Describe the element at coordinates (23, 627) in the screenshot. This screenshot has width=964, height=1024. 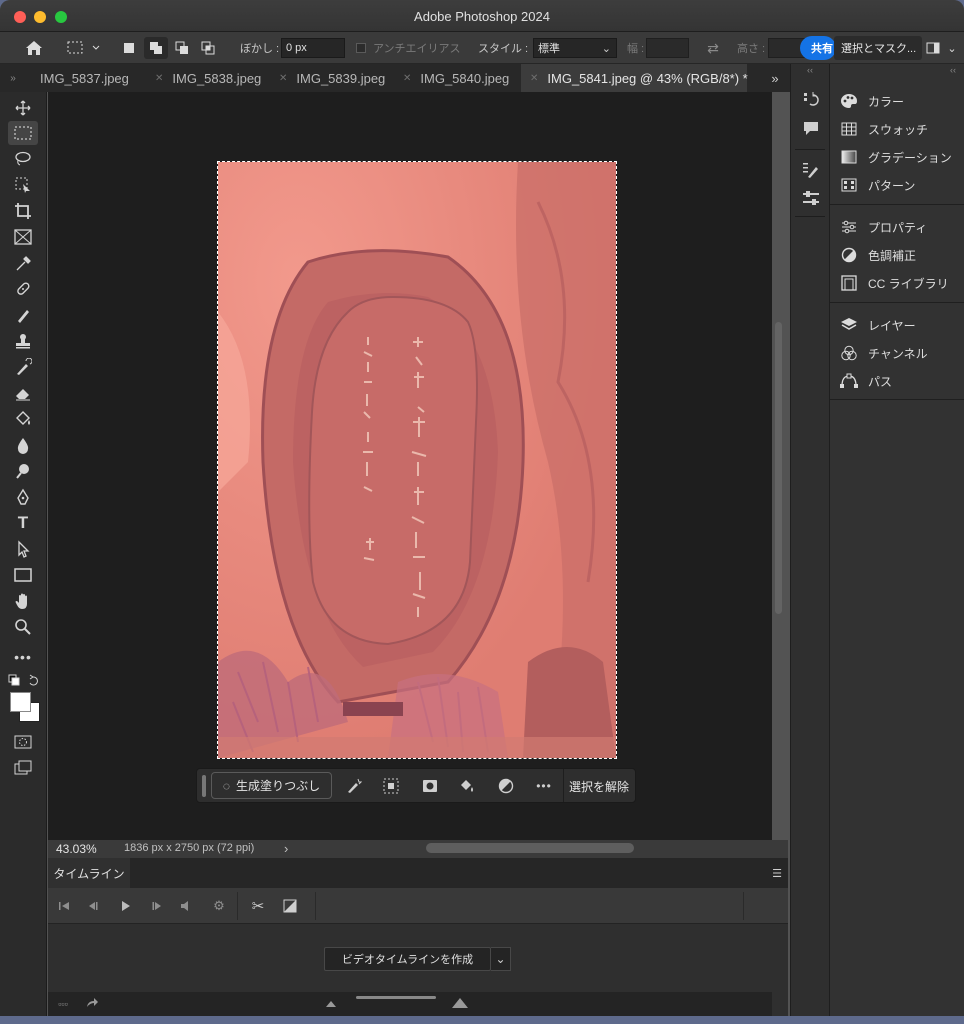
I see `zoom-tool-icon` at that location.